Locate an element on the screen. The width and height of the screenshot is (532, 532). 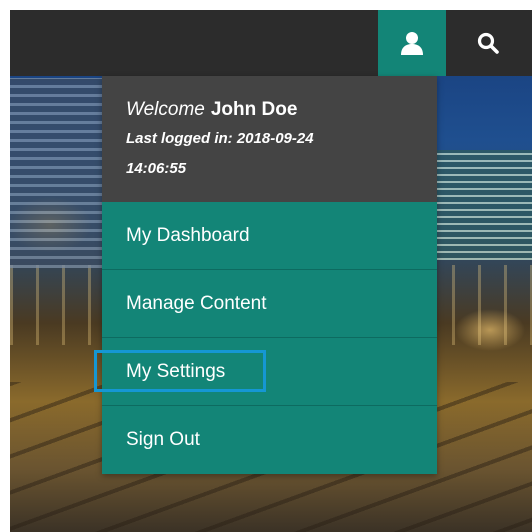
menu-item-label: My Settings is located at coordinates (176, 371).